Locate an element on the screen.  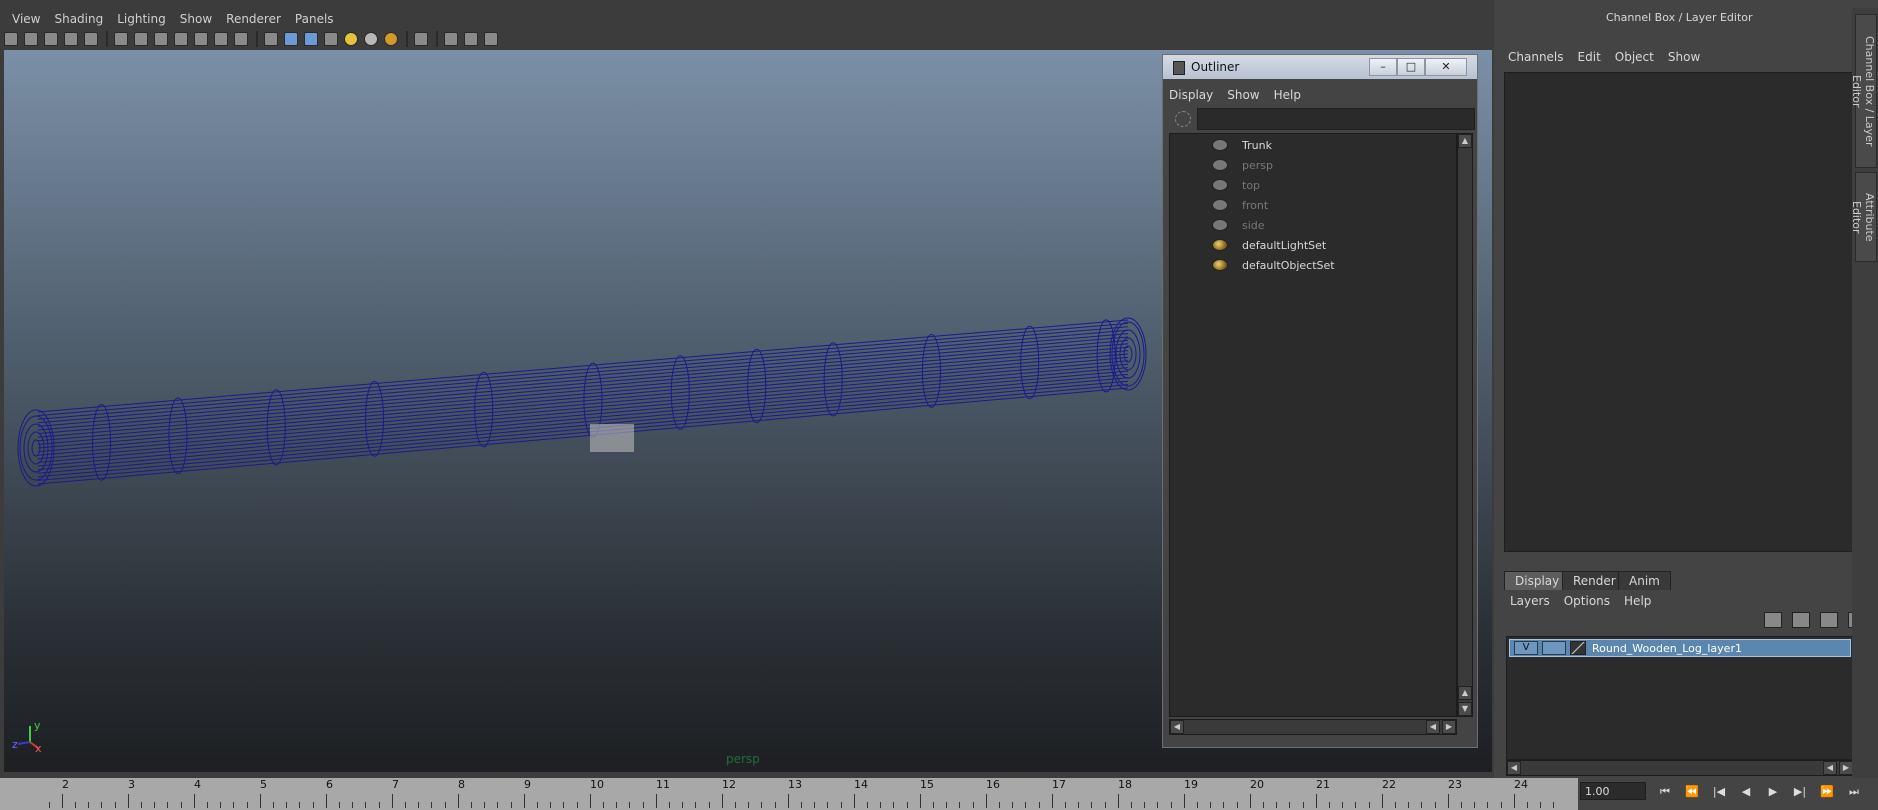
timeline-frame-label: 15 is located at coordinates (927, 784).